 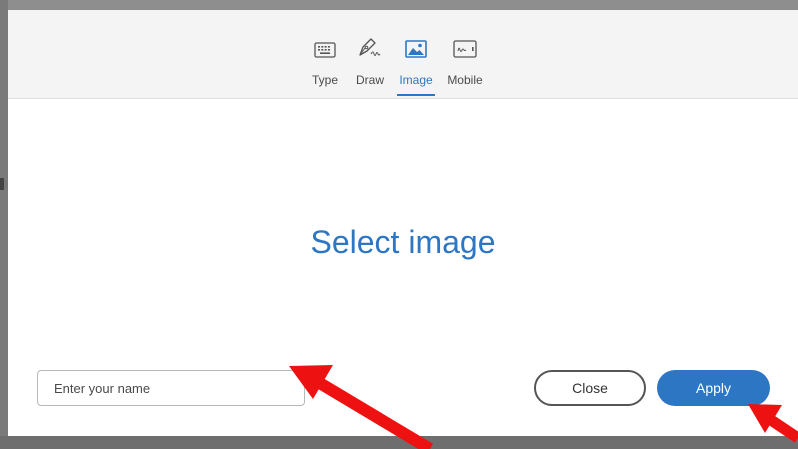 I want to click on apply-button: Apply, so click(x=713, y=388).